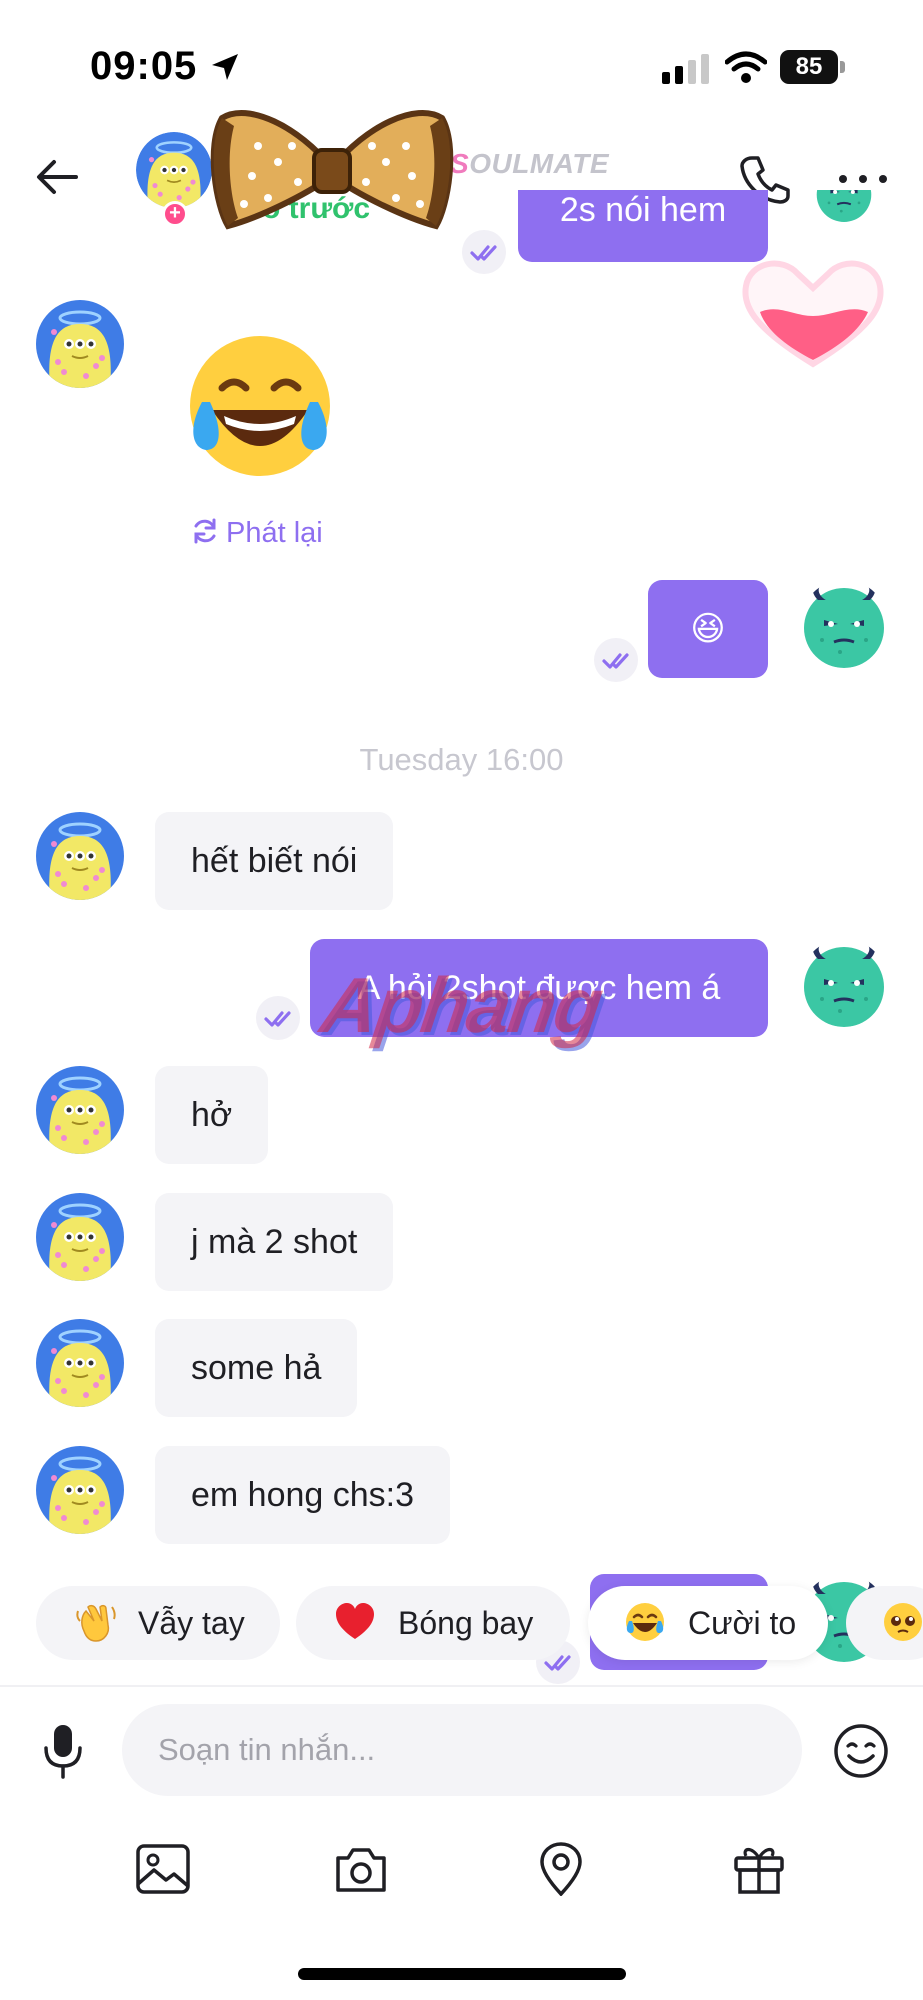 The height and width of the screenshot is (2000, 923). I want to click on waving-hand-icon, so click(96, 1623).